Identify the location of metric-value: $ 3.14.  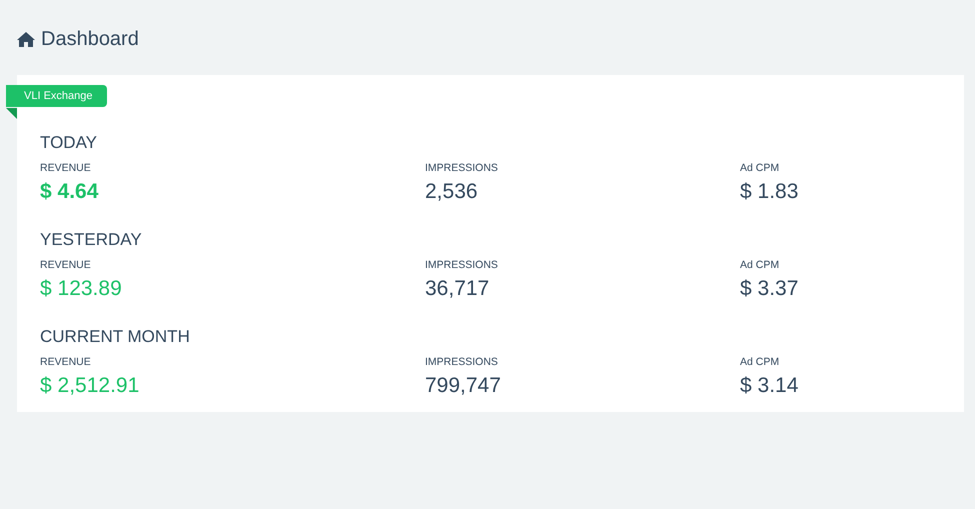
(770, 386).